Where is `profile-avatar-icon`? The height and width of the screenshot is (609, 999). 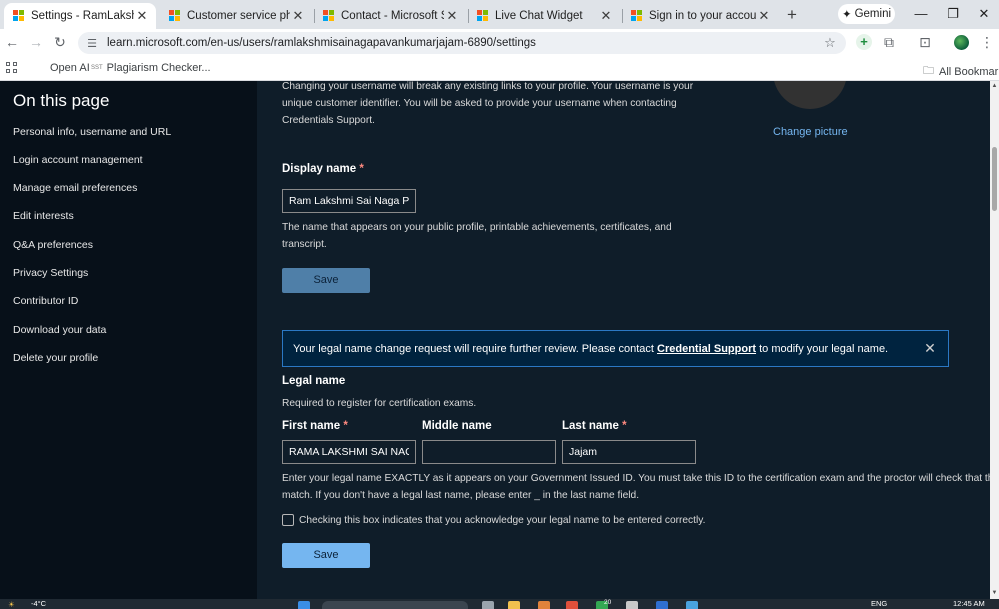
profile-avatar-icon is located at coordinates (961, 42).